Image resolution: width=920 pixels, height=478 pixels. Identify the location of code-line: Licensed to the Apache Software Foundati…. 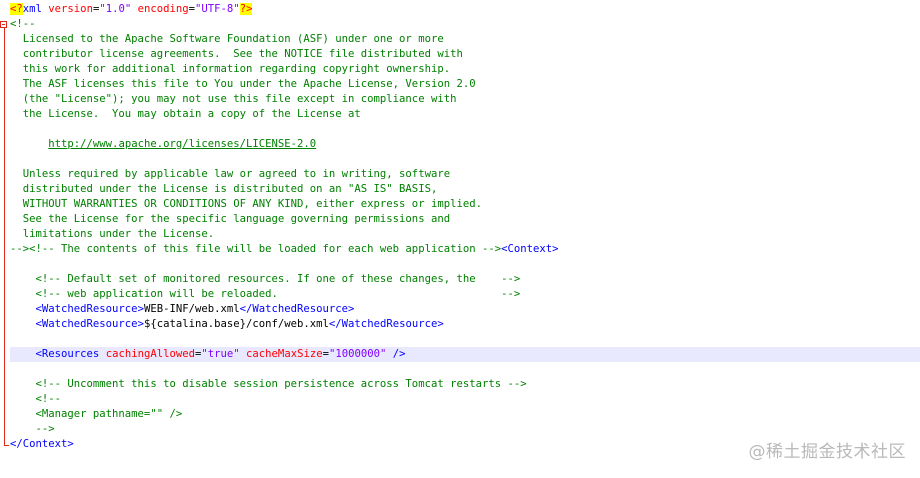
(465, 39).